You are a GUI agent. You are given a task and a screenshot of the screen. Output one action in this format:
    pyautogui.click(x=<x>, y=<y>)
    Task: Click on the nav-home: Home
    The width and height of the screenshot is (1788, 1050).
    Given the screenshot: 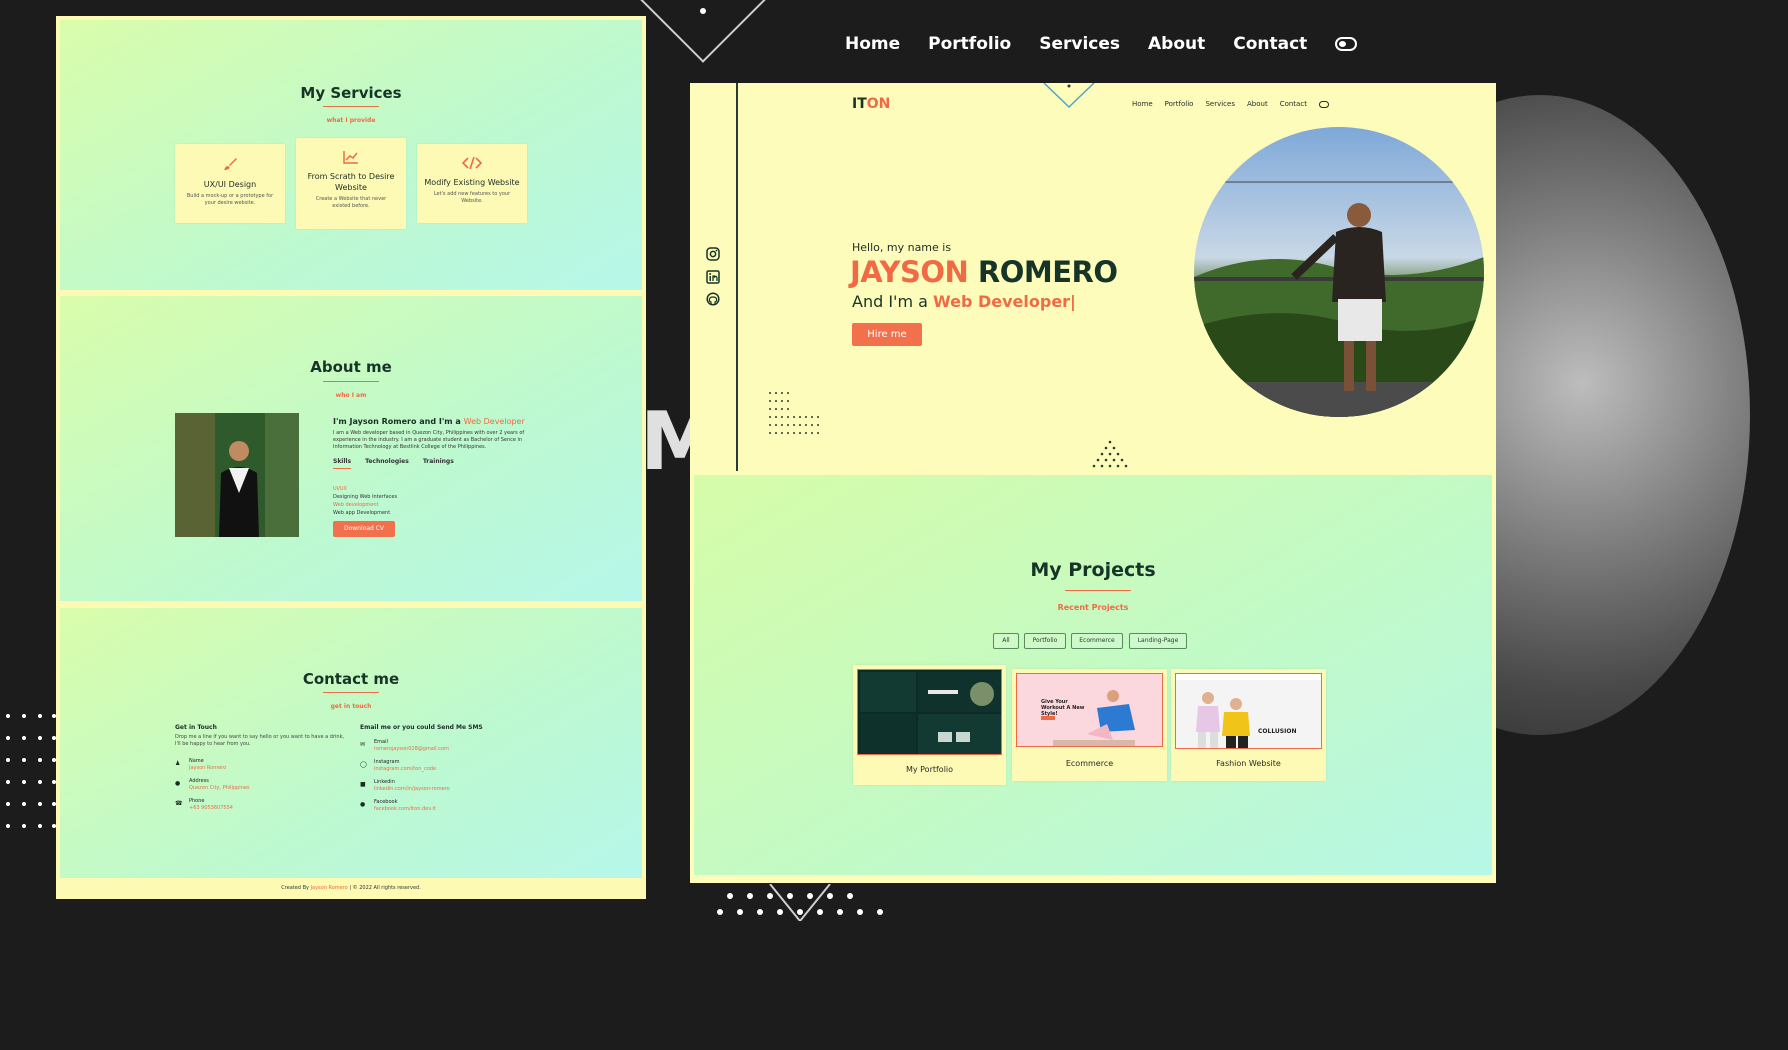 What is the action you would take?
    pyautogui.click(x=1142, y=104)
    